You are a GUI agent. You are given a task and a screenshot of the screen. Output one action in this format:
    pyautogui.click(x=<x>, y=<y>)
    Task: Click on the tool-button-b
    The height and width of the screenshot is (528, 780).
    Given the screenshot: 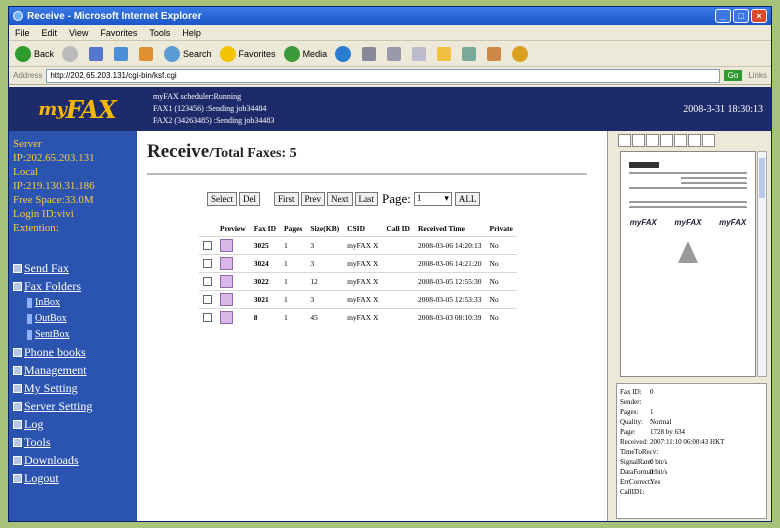 What is the action you would take?
    pyautogui.click(x=521, y=53)
    